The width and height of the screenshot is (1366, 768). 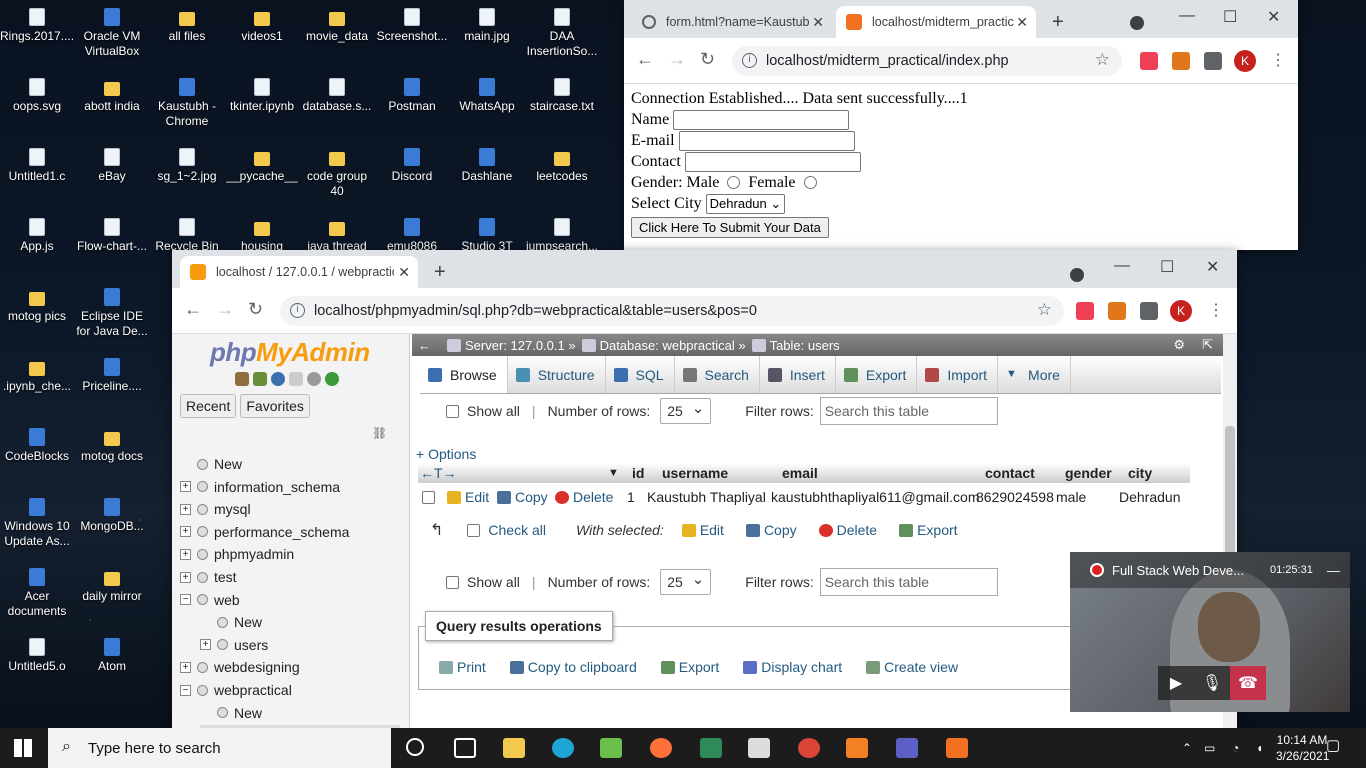 I want to click on row-edit-link: Edit, so click(x=472, y=497).